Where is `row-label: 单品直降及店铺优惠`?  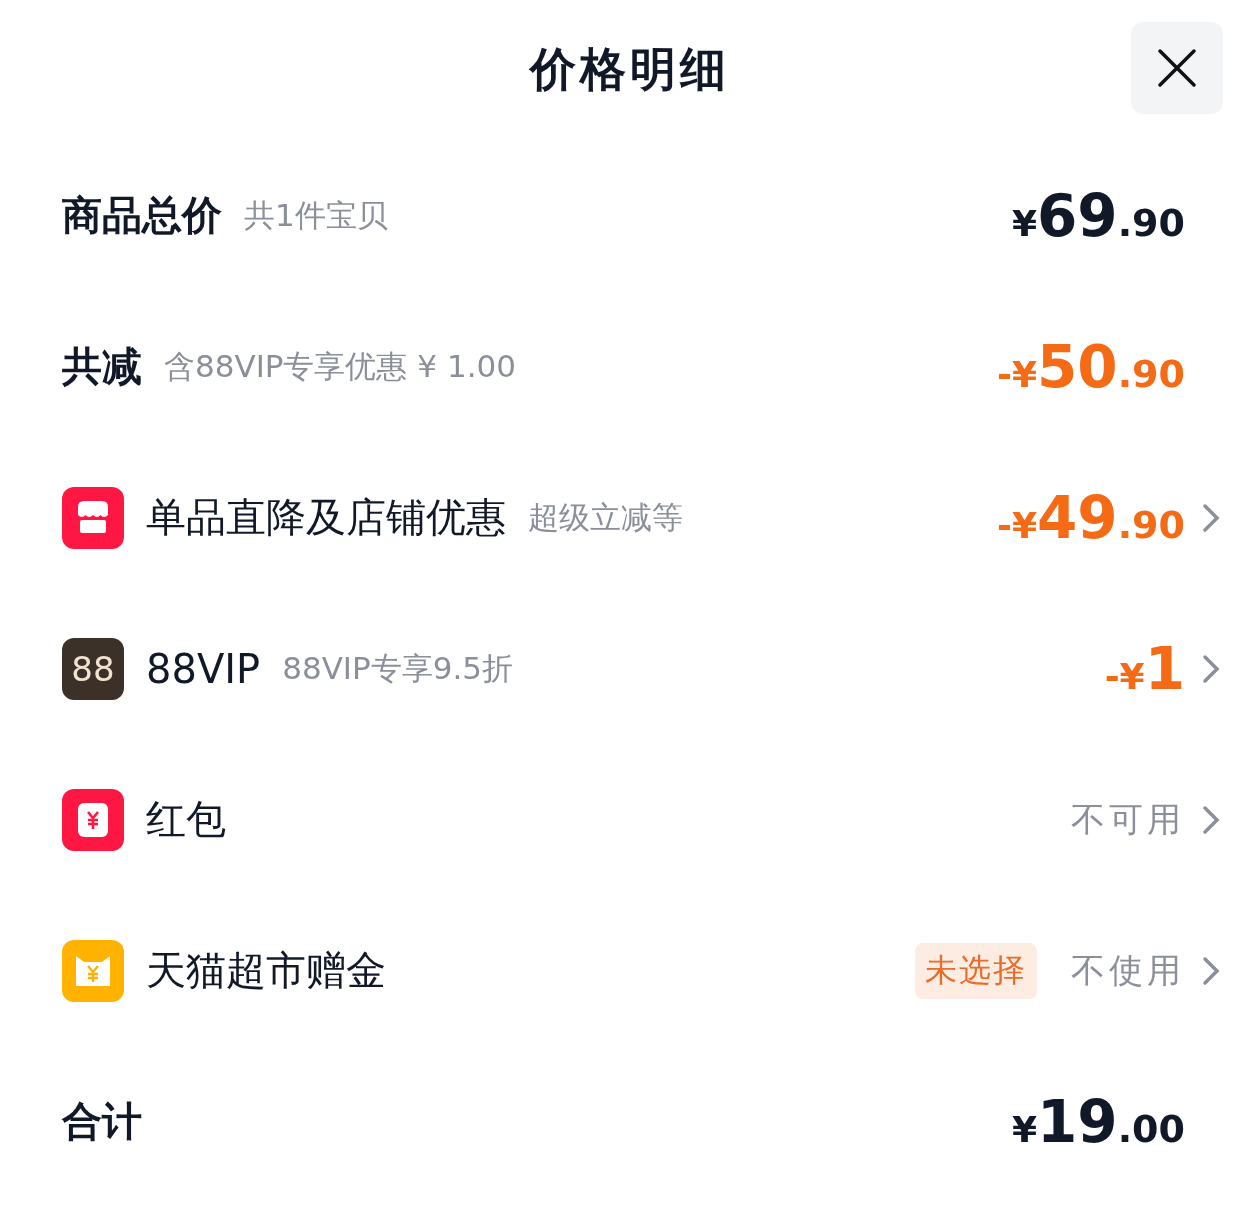 row-label: 单品直降及店铺优惠 is located at coordinates (326, 517).